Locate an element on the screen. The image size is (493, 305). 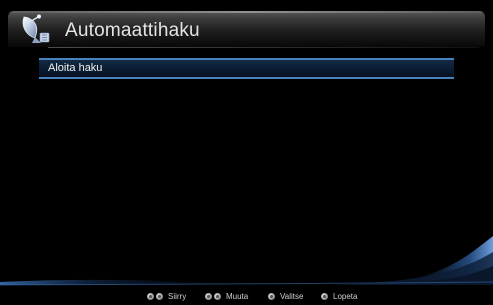
ok-button-icon is located at coordinates (271, 296).